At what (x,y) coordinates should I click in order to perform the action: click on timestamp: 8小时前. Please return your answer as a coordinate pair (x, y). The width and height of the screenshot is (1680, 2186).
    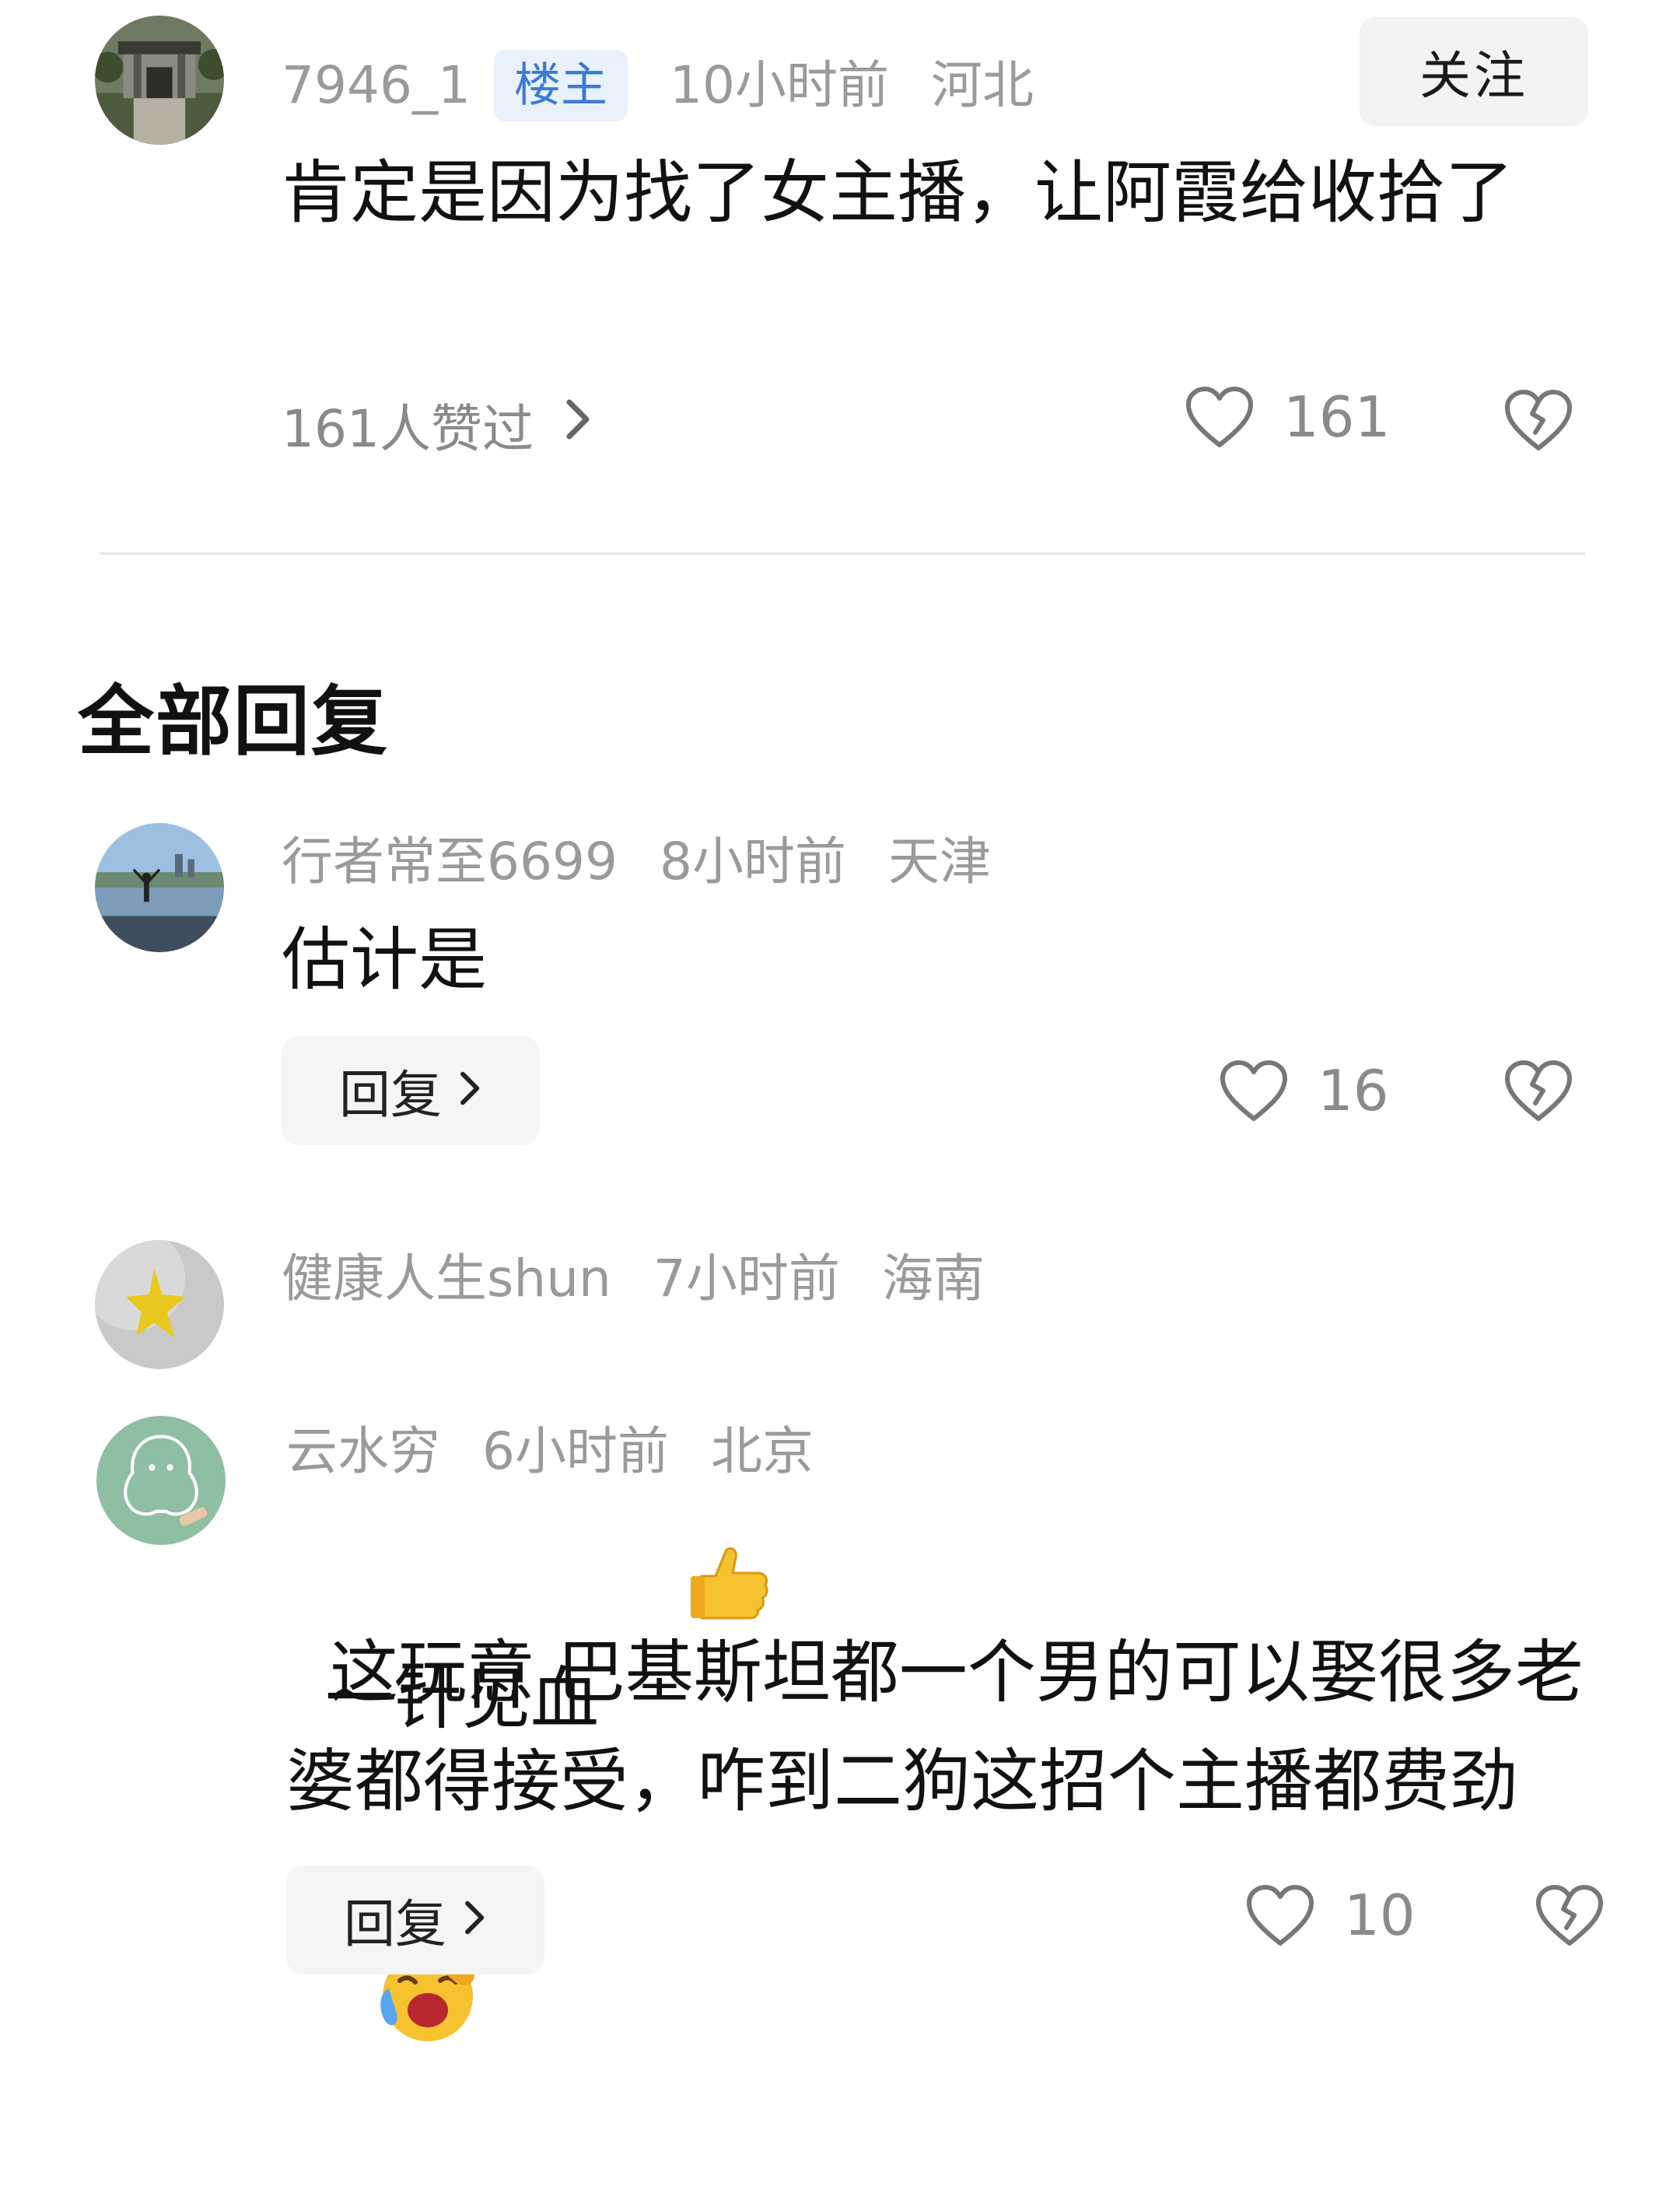
    Looking at the image, I should click on (753, 862).